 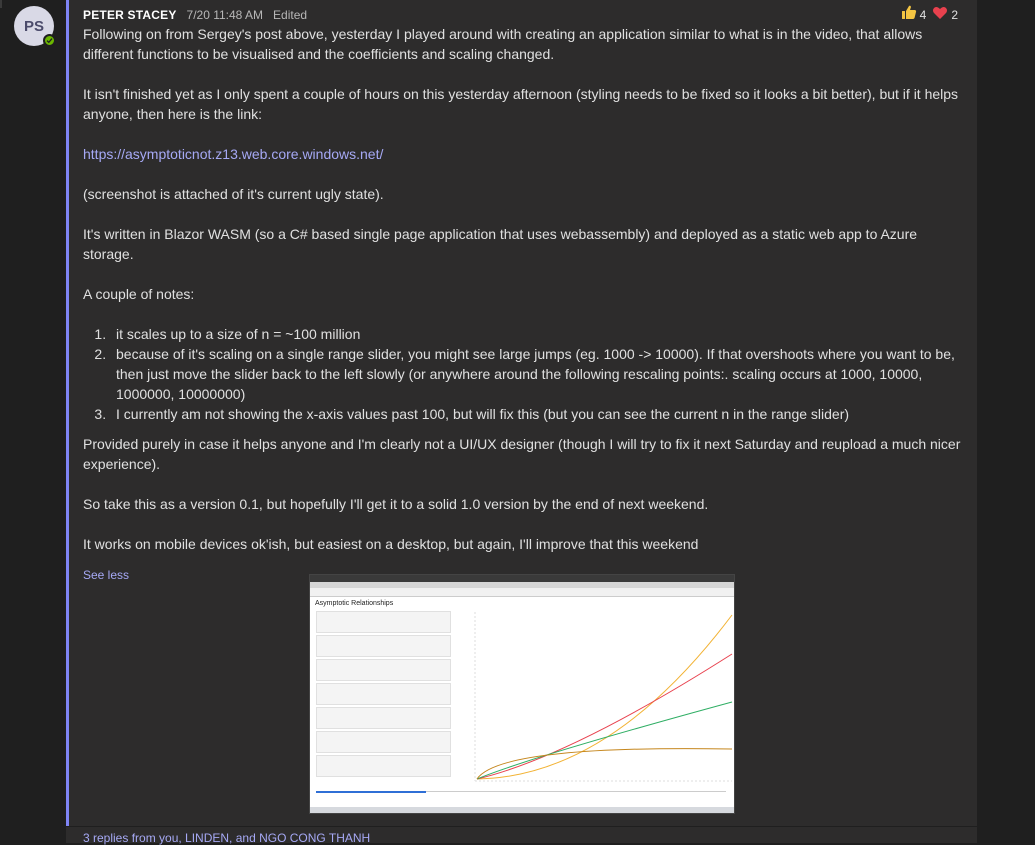 I want to click on reaction-like-count: 4, so click(x=923, y=15).